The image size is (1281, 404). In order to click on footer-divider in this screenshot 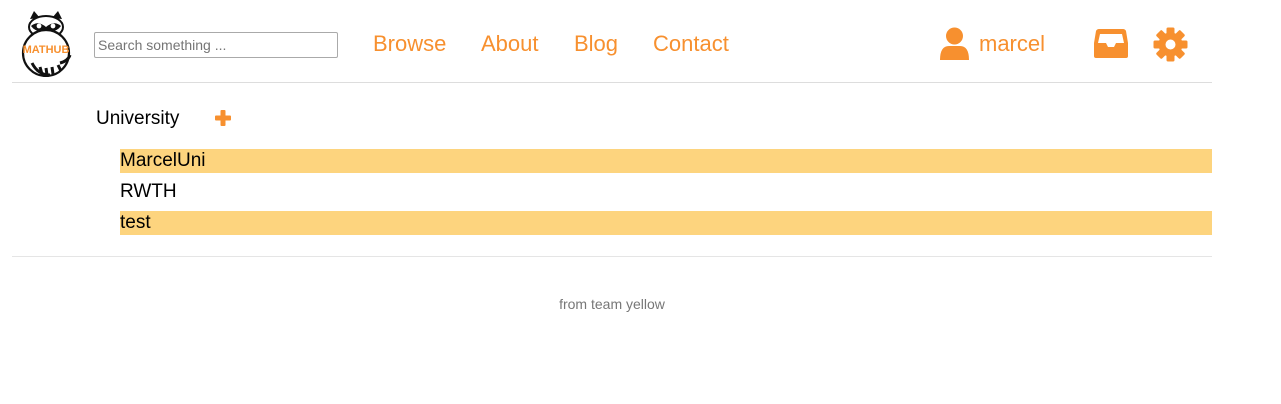, I will do `click(612, 256)`.